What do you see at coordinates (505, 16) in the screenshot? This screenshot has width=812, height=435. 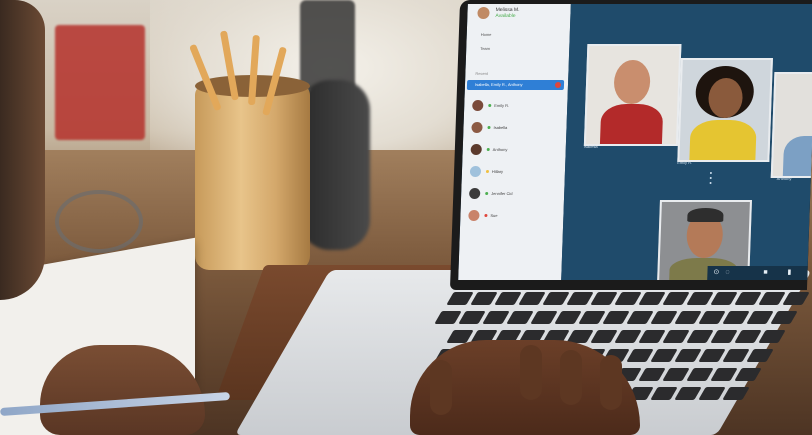 I see `profile-status: Available` at bounding box center [505, 16].